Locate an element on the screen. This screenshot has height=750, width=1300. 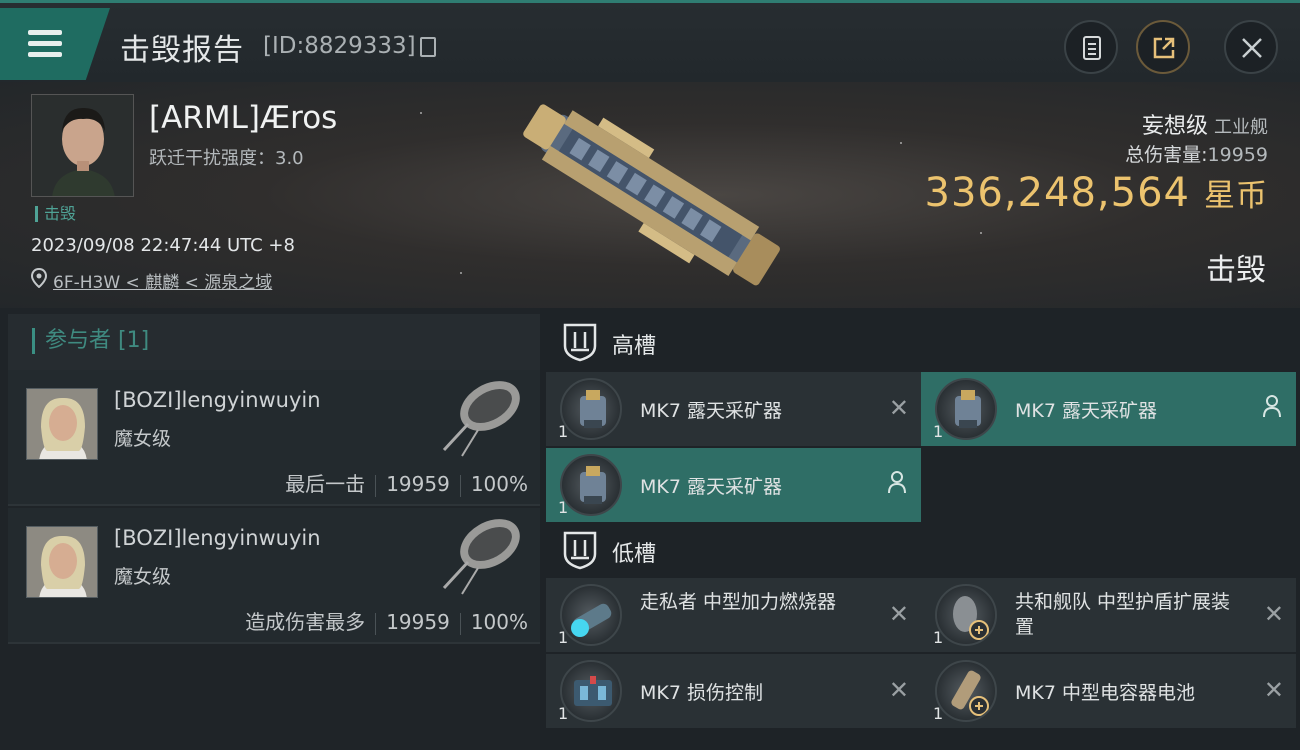
damage-control-icon is located at coordinates (591, 691).